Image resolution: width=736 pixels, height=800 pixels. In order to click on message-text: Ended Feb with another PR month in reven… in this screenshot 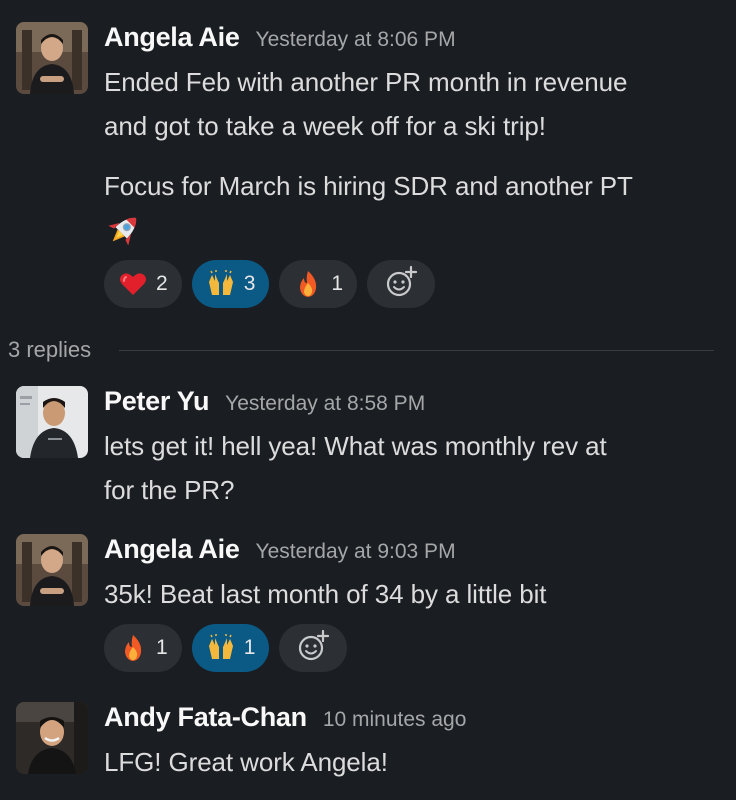, I will do `click(366, 104)`.